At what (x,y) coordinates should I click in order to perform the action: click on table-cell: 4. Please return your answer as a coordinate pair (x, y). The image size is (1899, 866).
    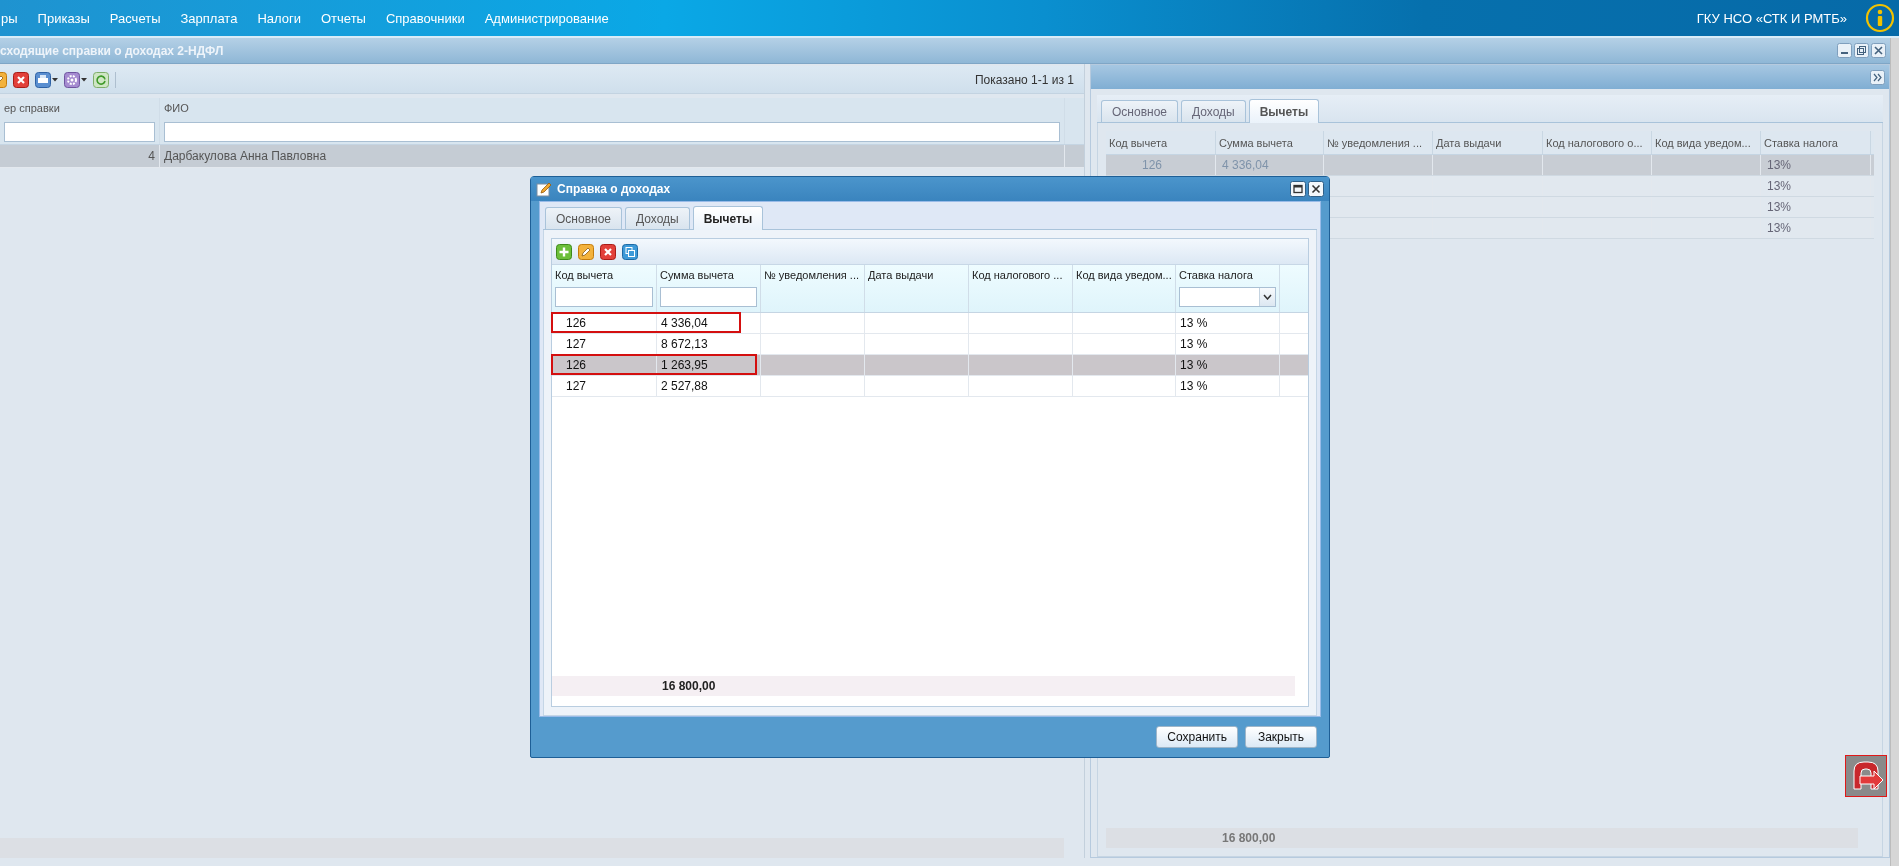
    Looking at the image, I should click on (151, 156).